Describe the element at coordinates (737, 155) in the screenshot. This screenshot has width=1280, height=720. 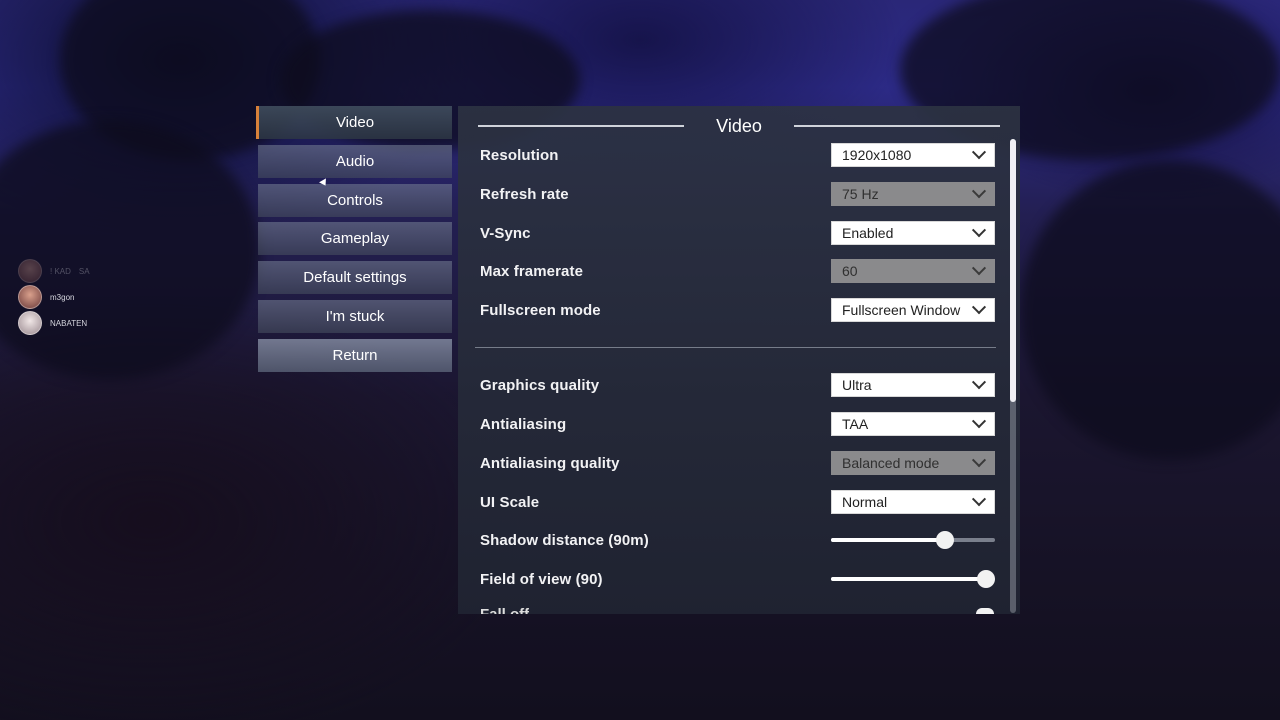
I see `setting-row-resolution: Resolution 1920x1080` at that location.